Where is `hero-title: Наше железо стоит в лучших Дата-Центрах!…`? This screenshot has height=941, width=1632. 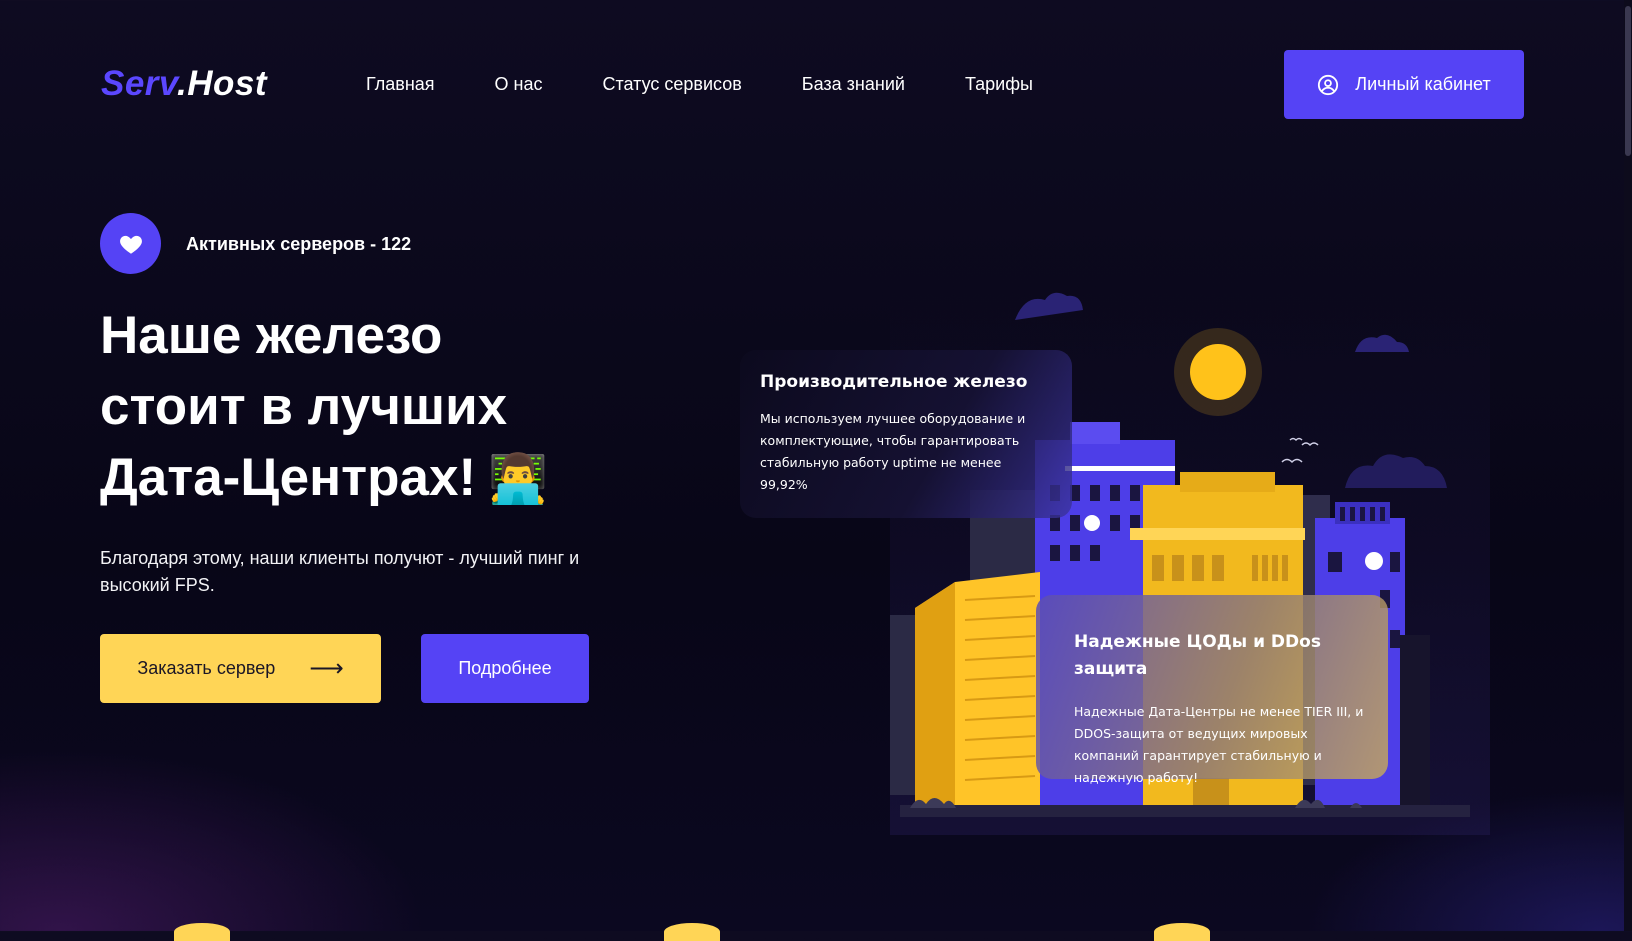
hero-title: Наше железо стоит в лучших Дата-Центрах!… is located at coordinates (380, 407).